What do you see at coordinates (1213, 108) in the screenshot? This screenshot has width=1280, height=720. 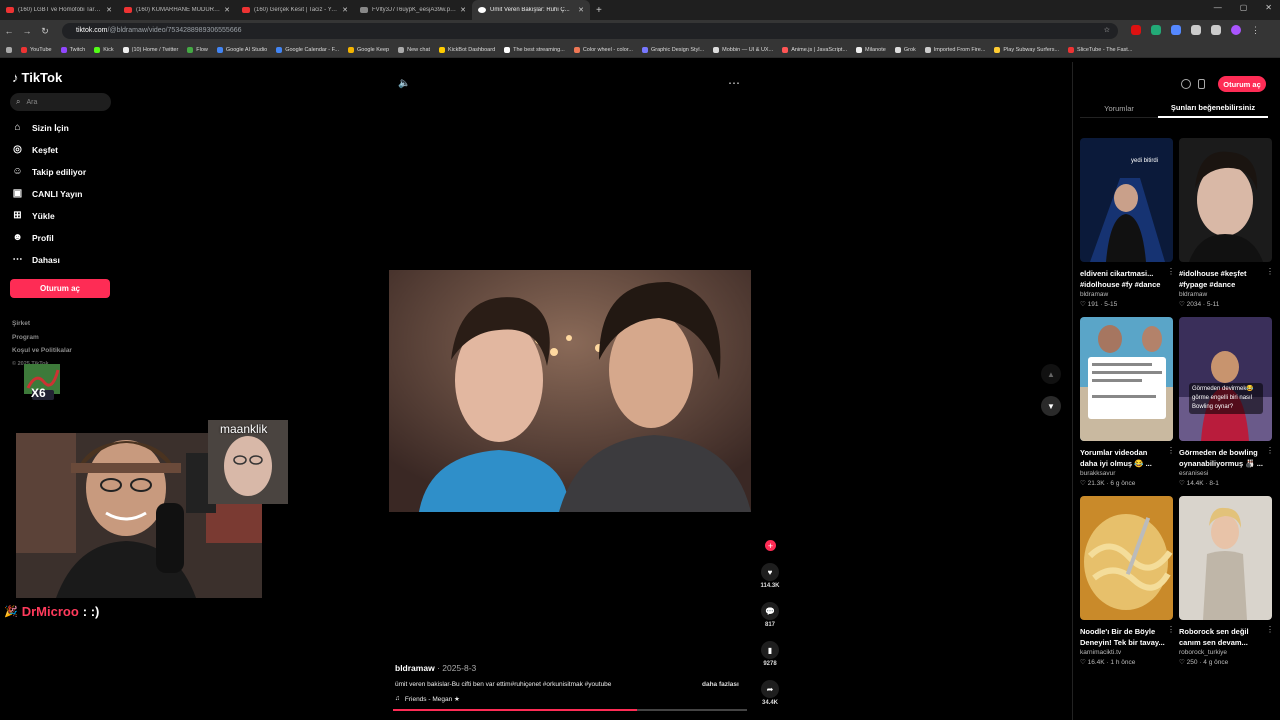 I see `tab-recommended: Şunları beğenebilirsiniz` at bounding box center [1213, 108].